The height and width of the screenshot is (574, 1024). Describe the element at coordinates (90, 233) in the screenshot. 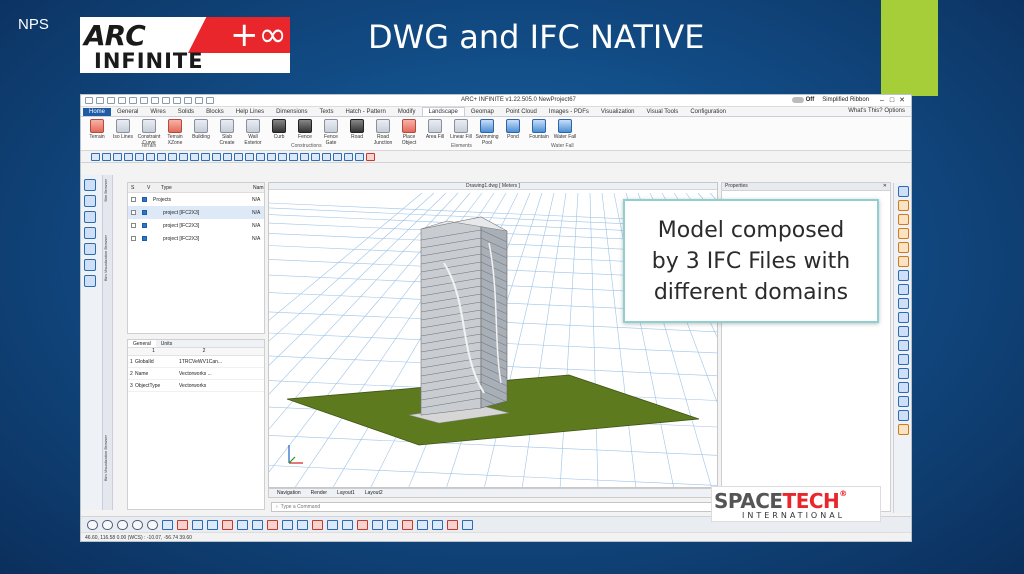

I see `images-icon` at that location.